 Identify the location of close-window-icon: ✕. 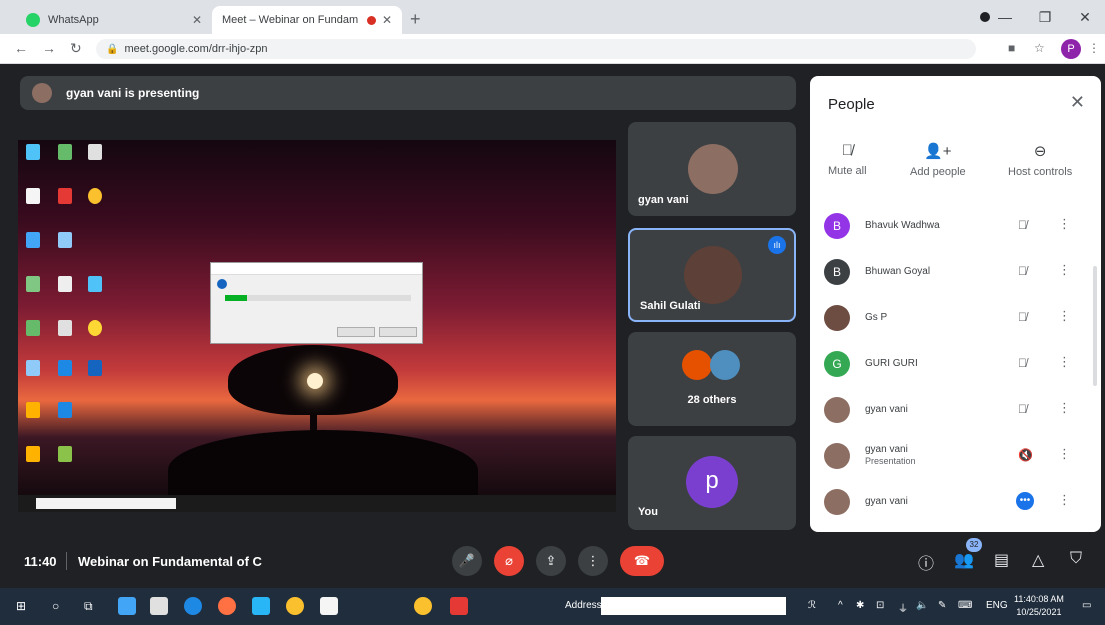
(1085, 17).